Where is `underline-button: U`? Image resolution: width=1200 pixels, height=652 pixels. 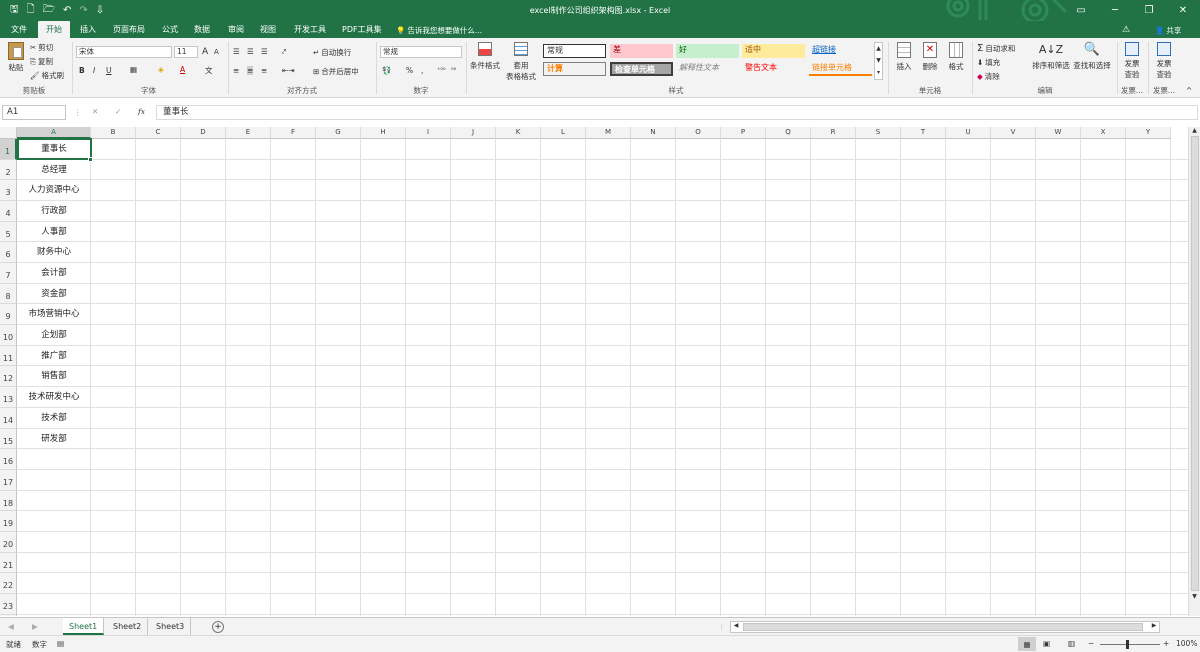 underline-button: U is located at coordinates (109, 70).